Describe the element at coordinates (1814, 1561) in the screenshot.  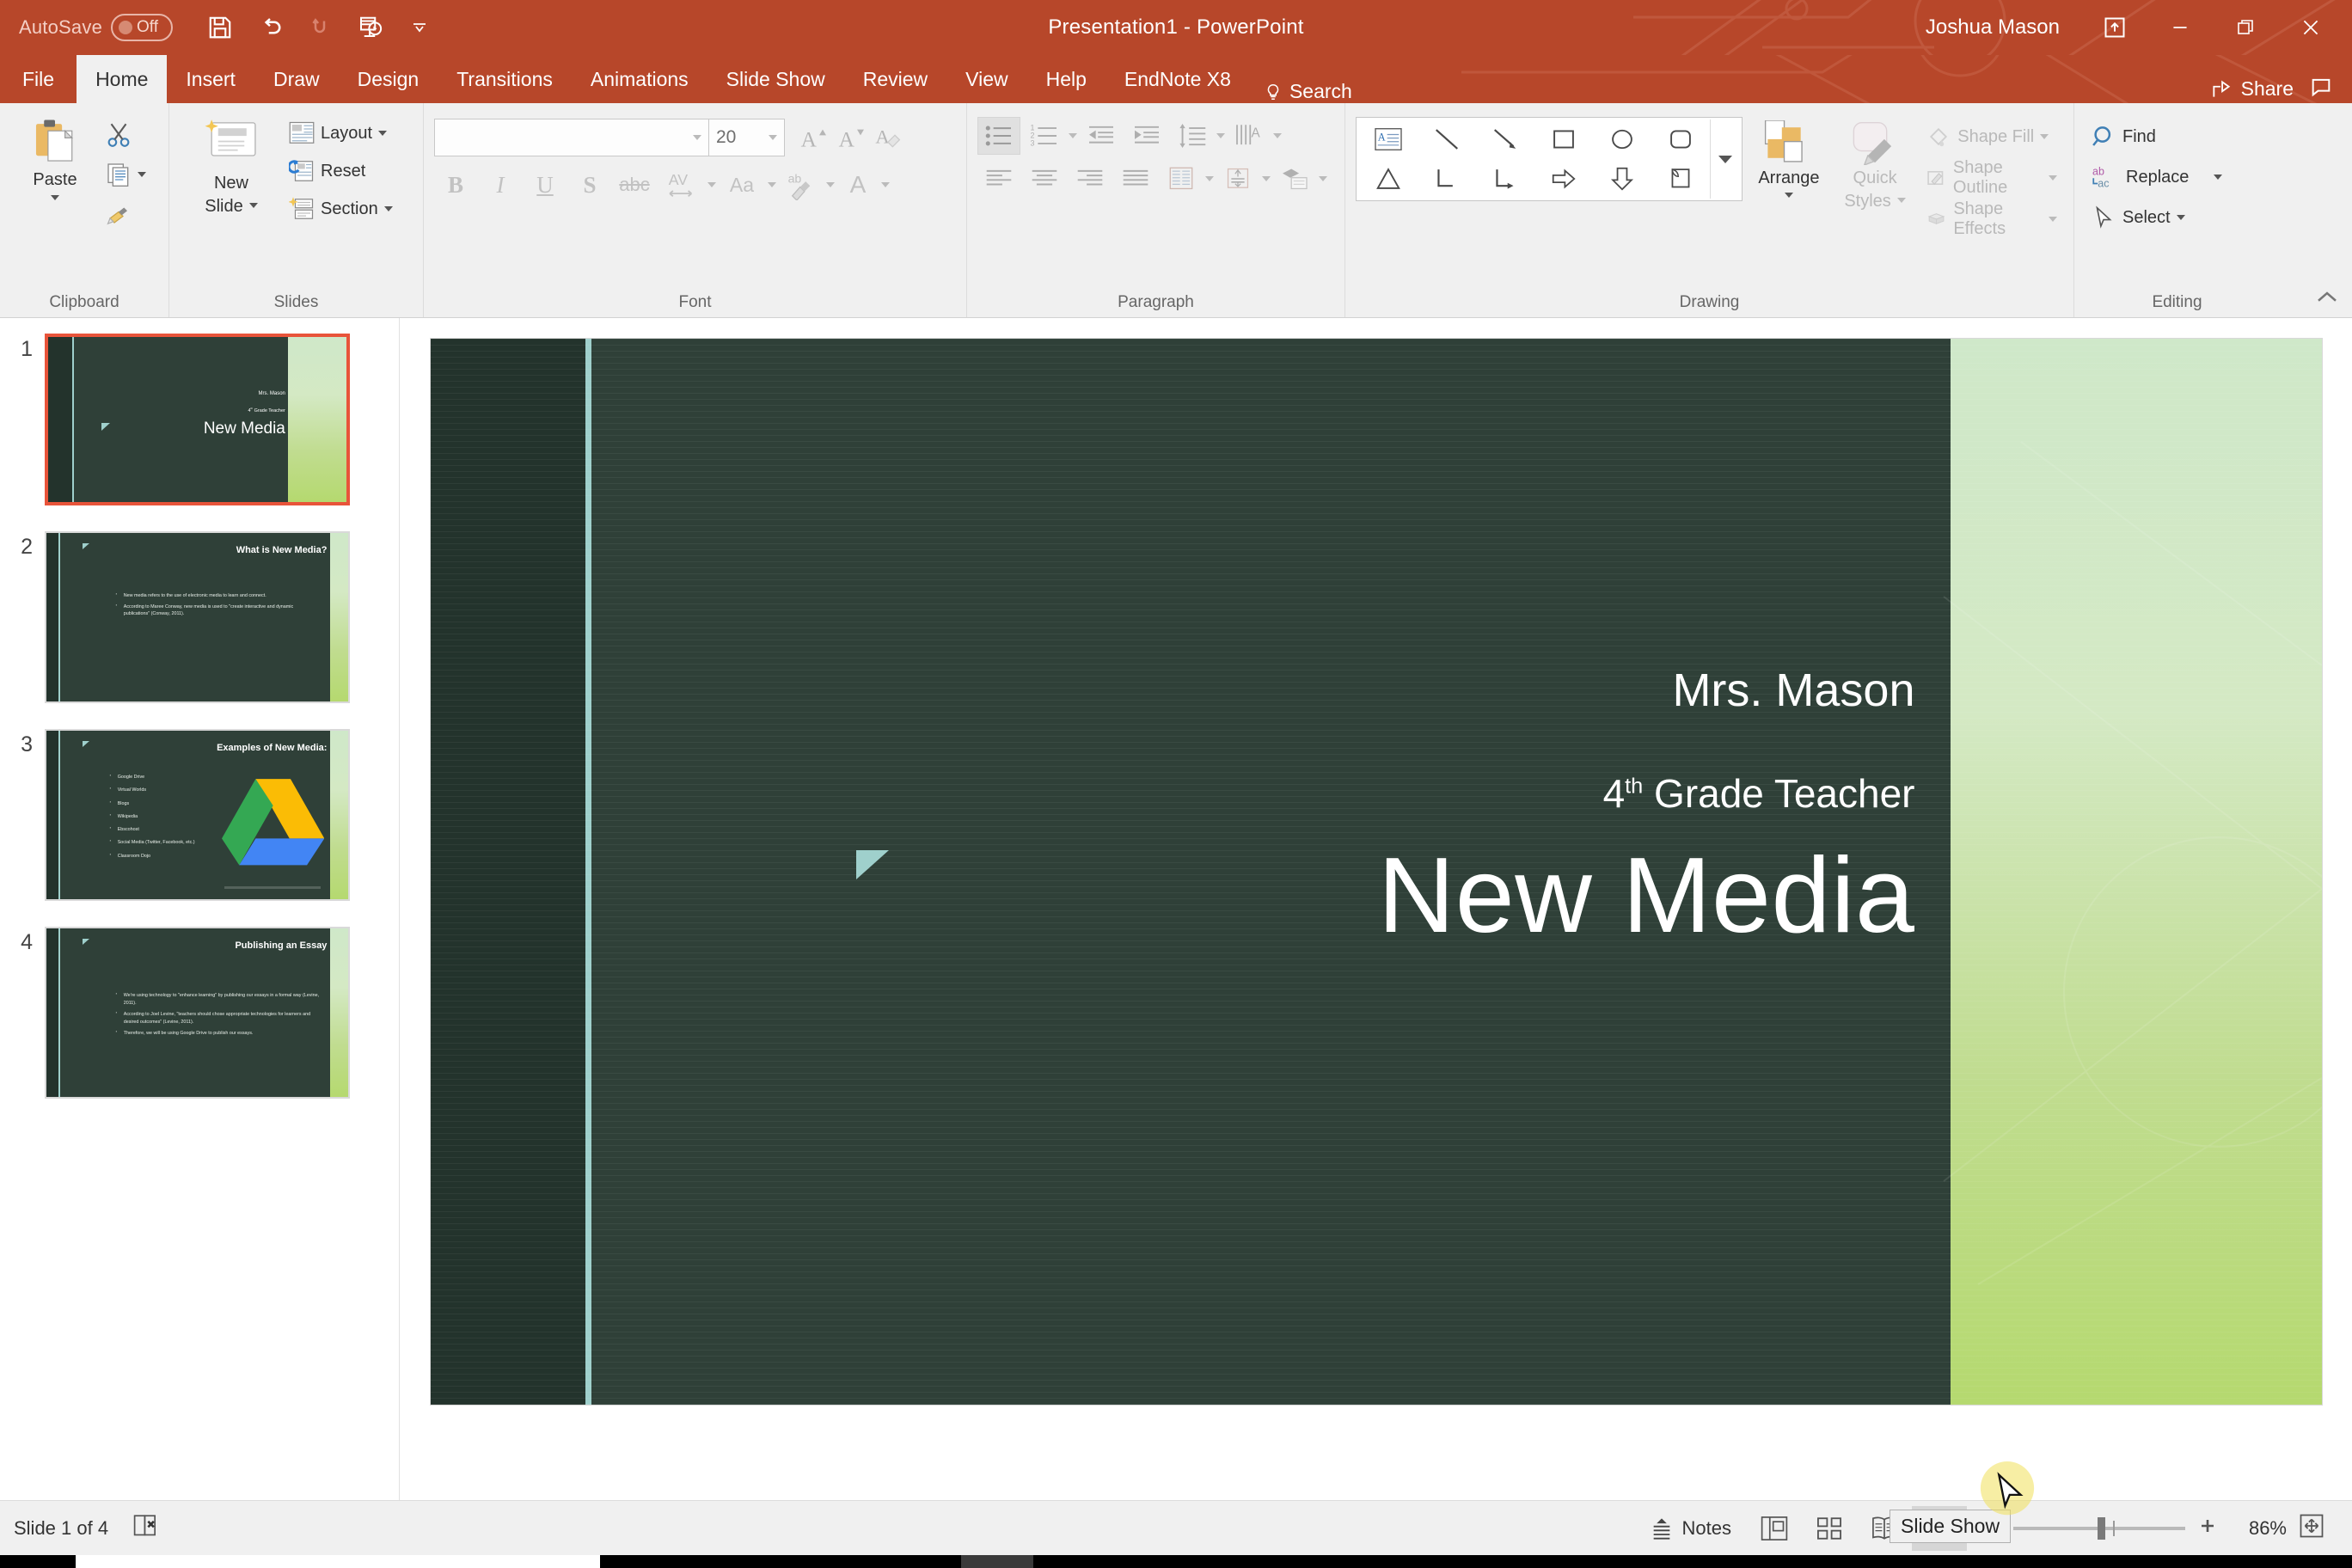
I see `people-icon` at that location.